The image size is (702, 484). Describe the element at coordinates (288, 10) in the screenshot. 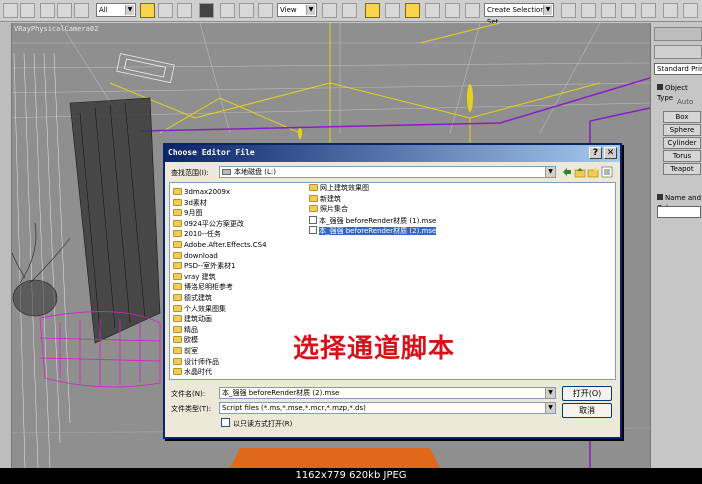

I see `reference-coordinate-value: View` at that location.